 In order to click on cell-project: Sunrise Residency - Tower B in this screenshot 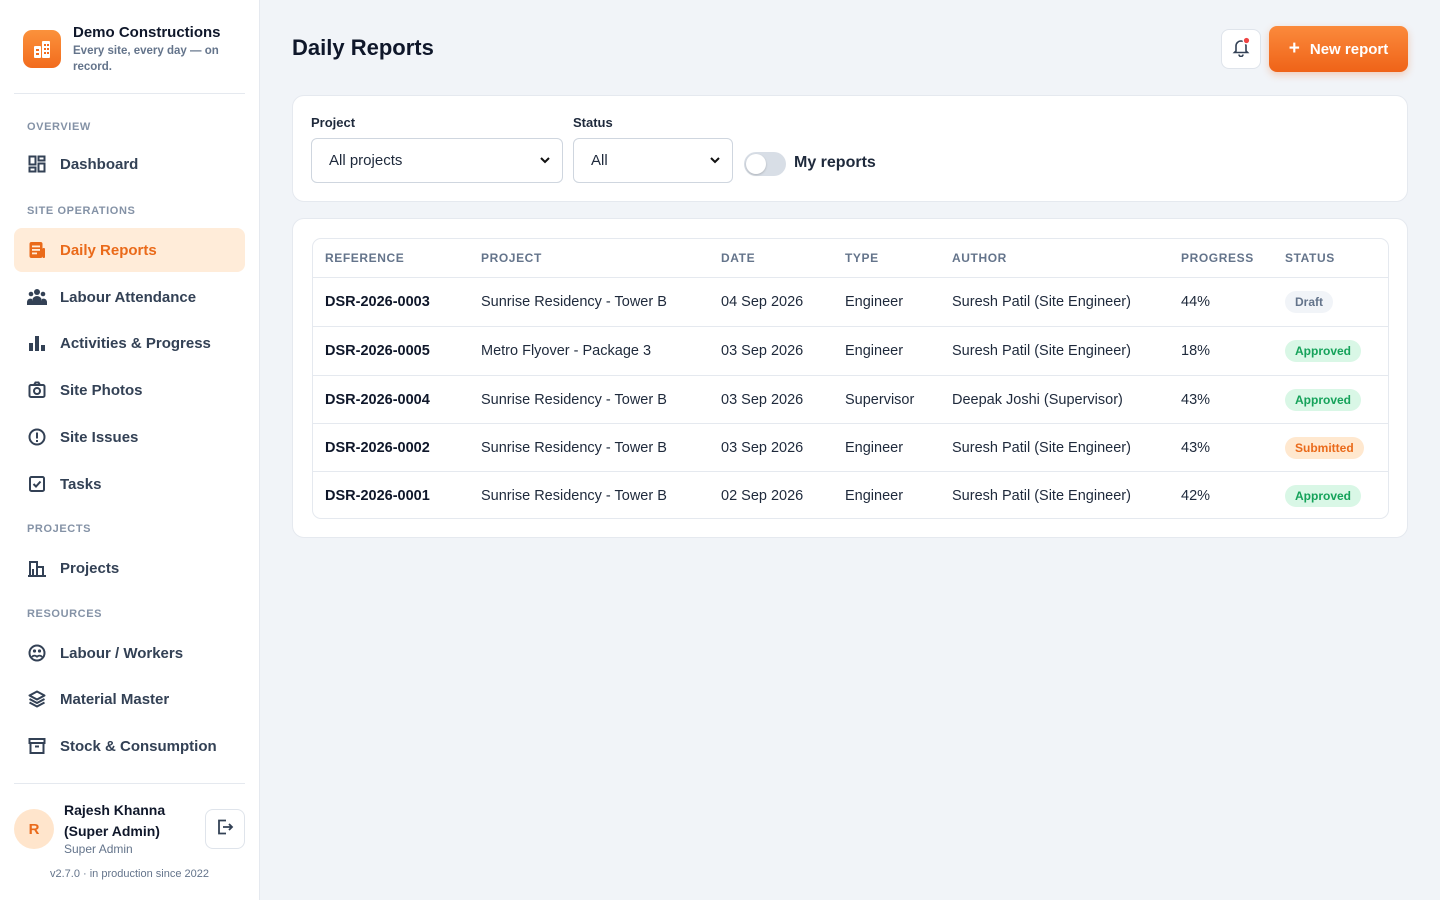, I will do `click(574, 302)`.